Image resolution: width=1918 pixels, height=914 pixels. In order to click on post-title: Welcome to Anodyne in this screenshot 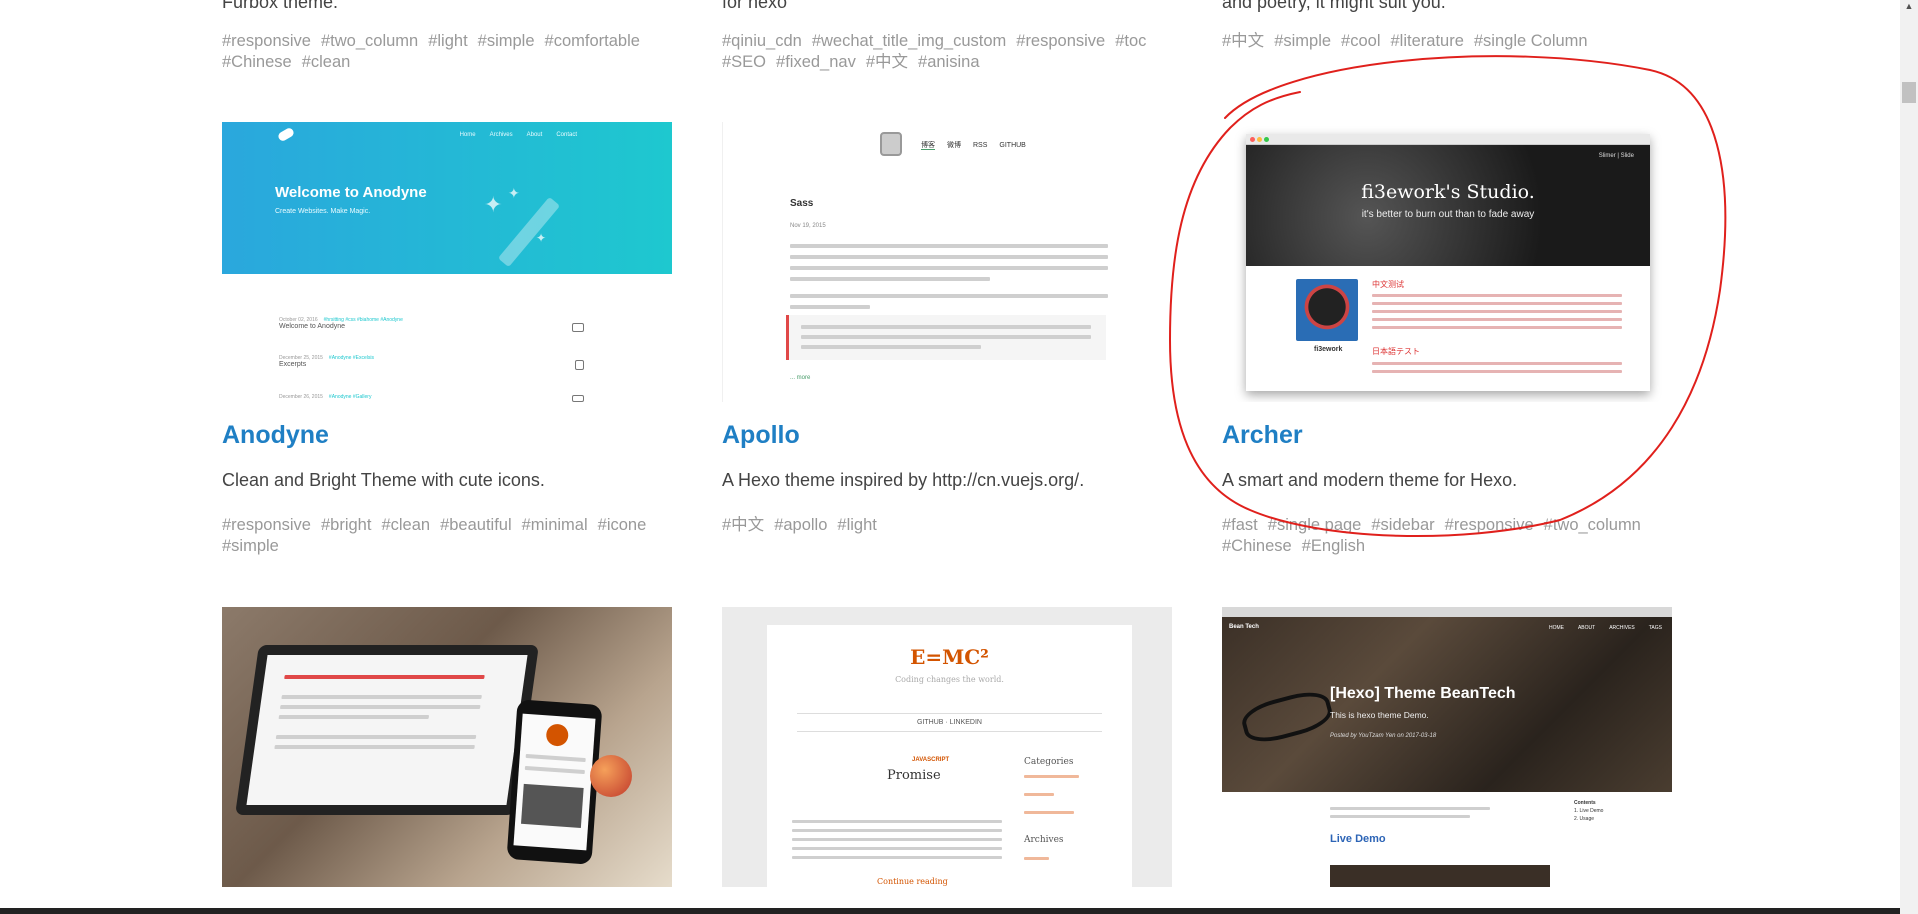, I will do `click(312, 326)`.